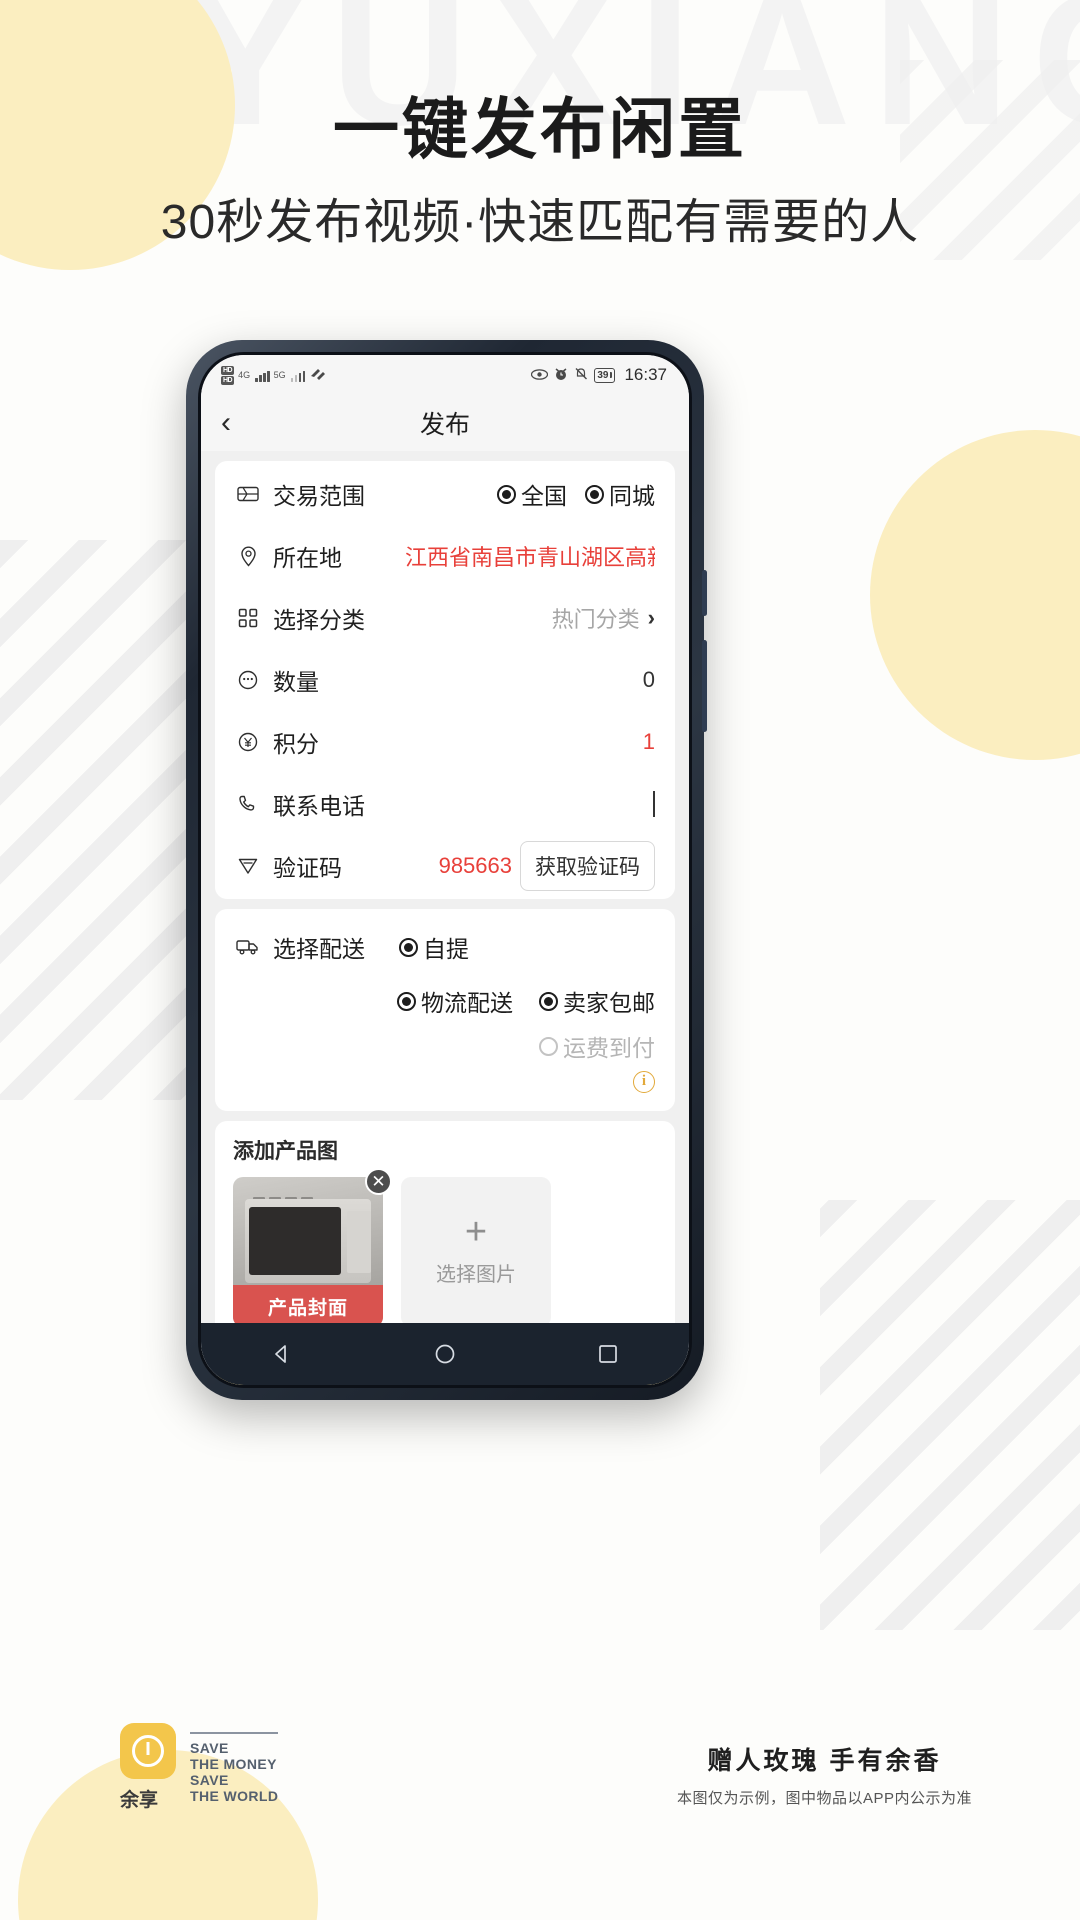 The image size is (1080, 1920). I want to click on form-row-trade-scope: 交易范围 全国 同城, so click(445, 494).